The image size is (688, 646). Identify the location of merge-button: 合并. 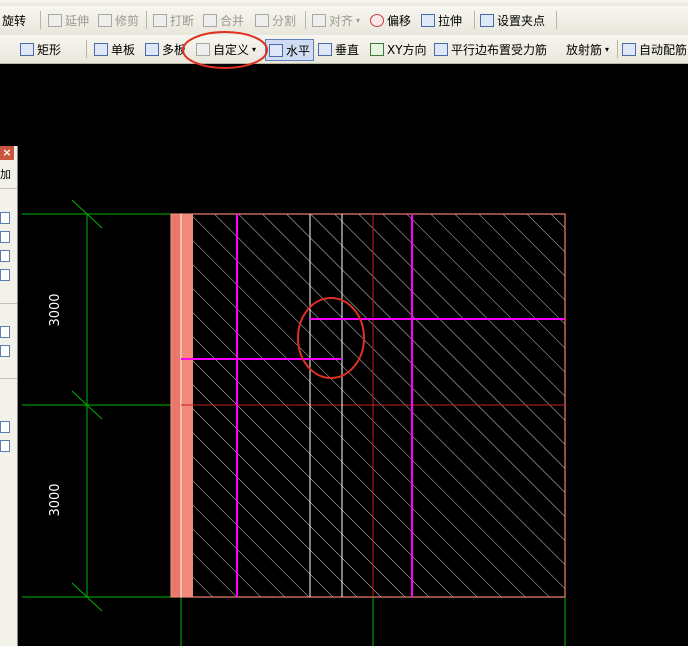
(223, 20).